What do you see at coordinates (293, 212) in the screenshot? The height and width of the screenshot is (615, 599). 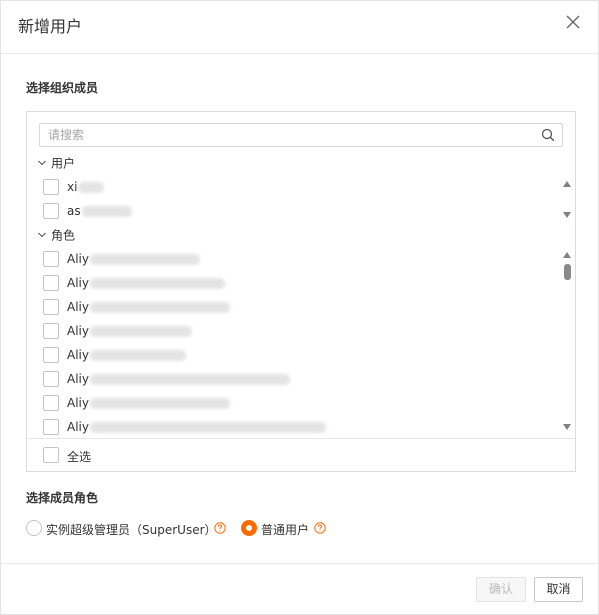 I see `list-item: as` at bounding box center [293, 212].